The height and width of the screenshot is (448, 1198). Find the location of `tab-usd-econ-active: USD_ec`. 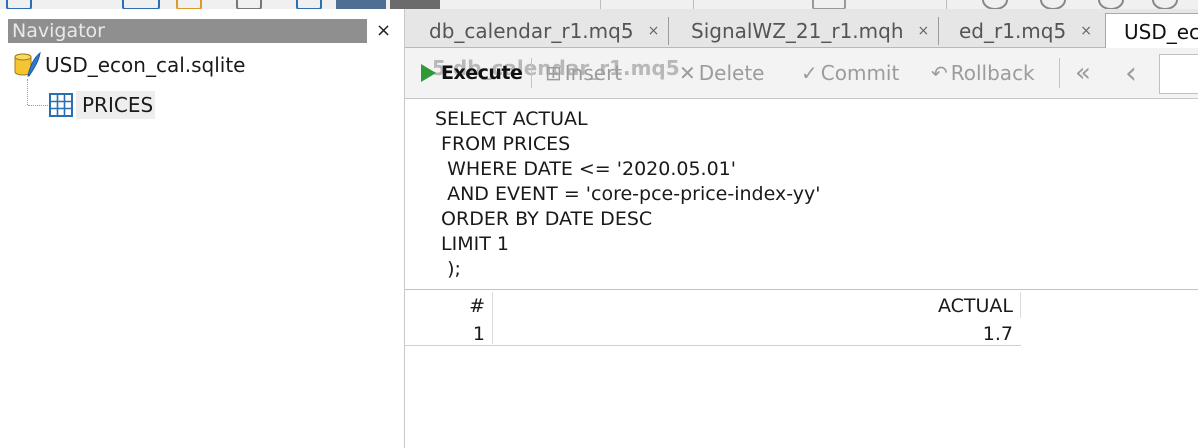

tab-usd-econ-active: USD_ec is located at coordinates (1151, 31).